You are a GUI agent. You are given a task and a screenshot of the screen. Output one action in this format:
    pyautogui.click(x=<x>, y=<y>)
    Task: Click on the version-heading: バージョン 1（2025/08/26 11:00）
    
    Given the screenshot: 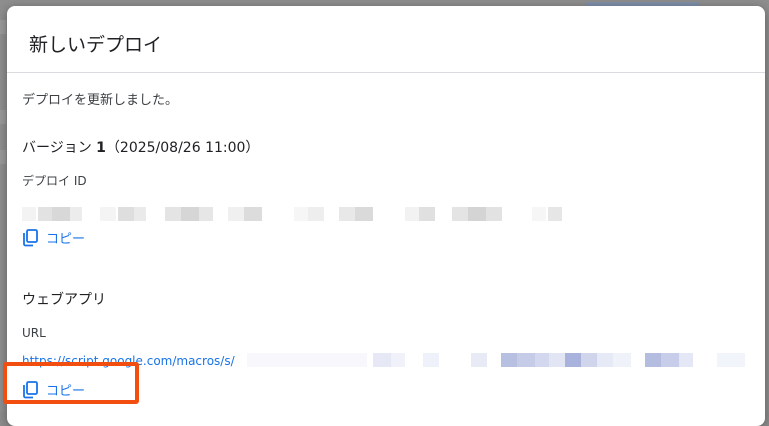 What is the action you would take?
    pyautogui.click(x=140, y=147)
    